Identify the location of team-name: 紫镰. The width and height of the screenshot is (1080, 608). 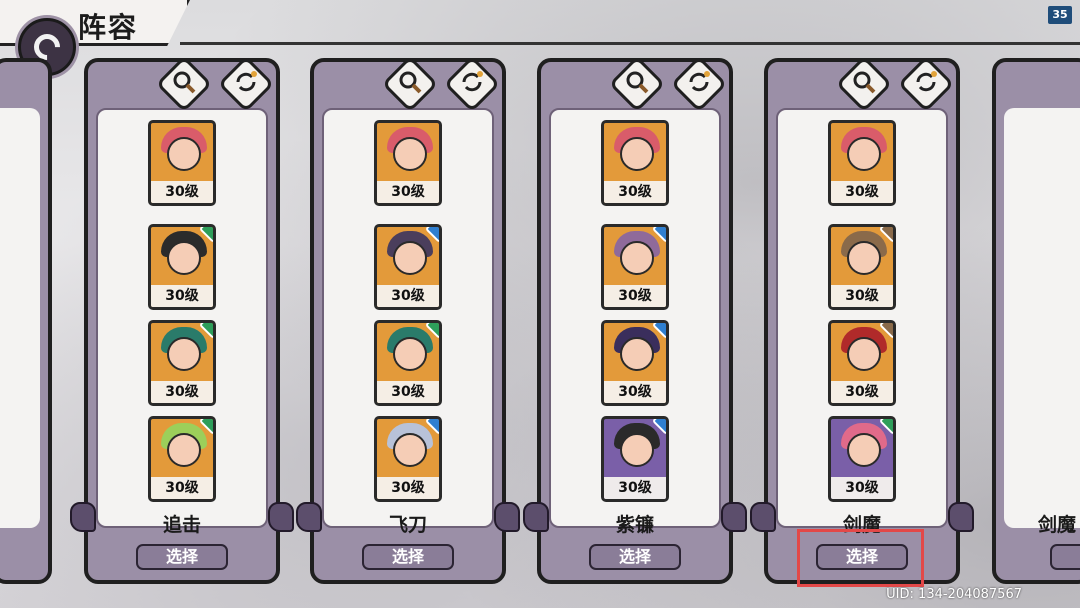
(634, 525).